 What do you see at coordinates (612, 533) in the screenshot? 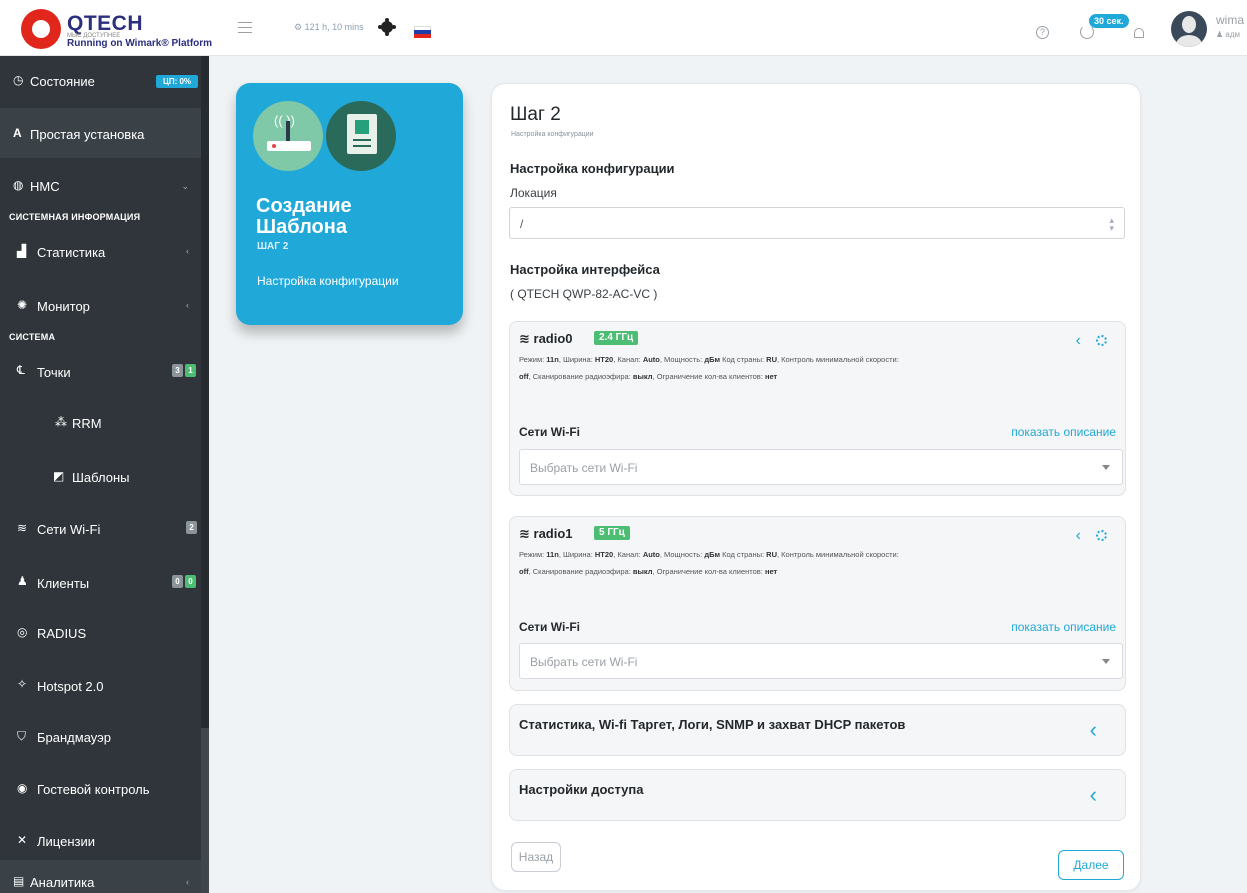
I see `band-badge: 5 ГГц` at bounding box center [612, 533].